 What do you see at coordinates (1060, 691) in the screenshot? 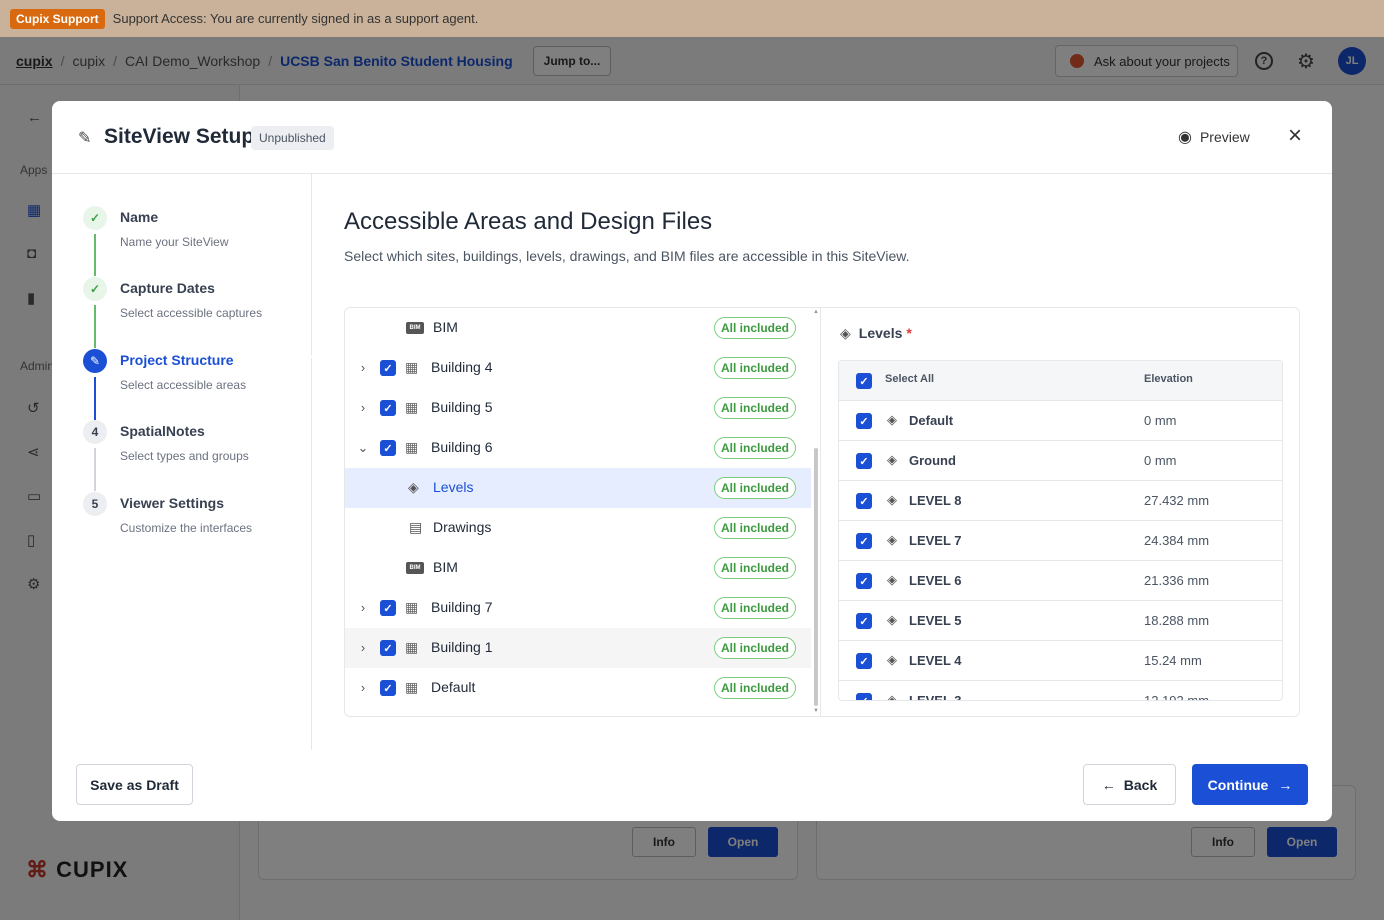
I see `table-row: ✓ ◈ LEVEL 3 12.192 mm` at bounding box center [1060, 691].